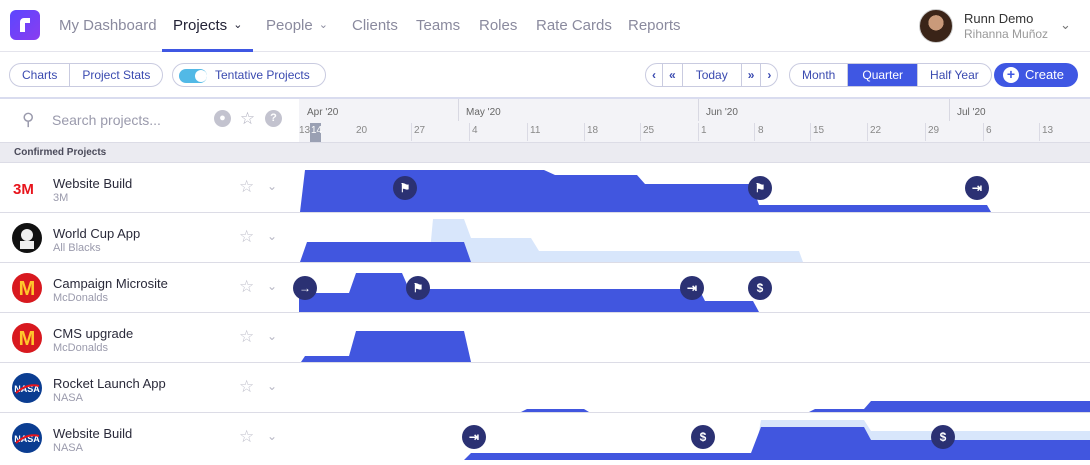 The image size is (1090, 465). I want to click on svg-text: M, so click(27, 289).